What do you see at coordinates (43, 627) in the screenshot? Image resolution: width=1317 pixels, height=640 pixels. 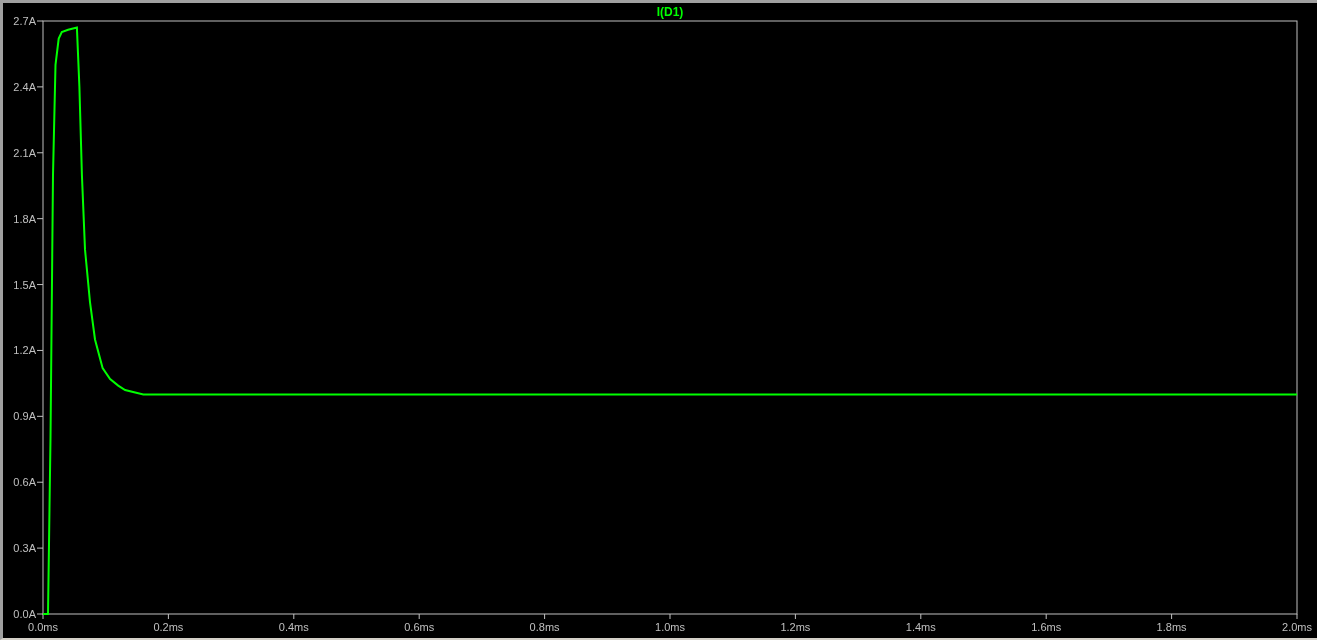 I see `x-tick-label: 0.0ms` at bounding box center [43, 627].